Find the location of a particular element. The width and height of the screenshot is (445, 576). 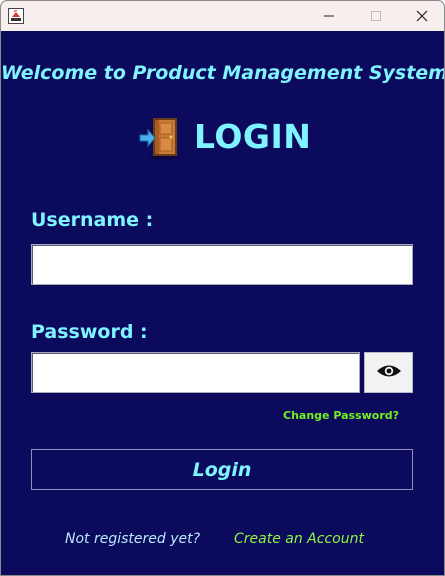

eye-icon is located at coordinates (389, 373).